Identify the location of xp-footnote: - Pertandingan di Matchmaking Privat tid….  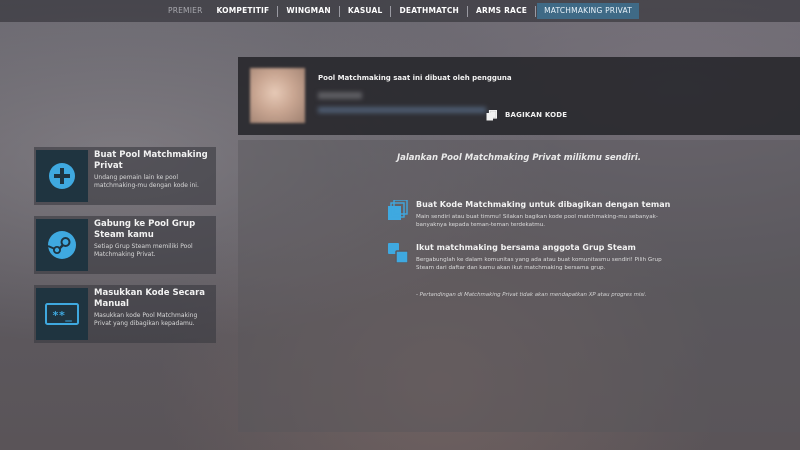
(531, 295).